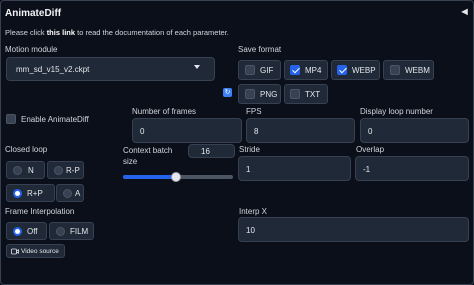  I want to click on stride-value: 1, so click(248, 169).